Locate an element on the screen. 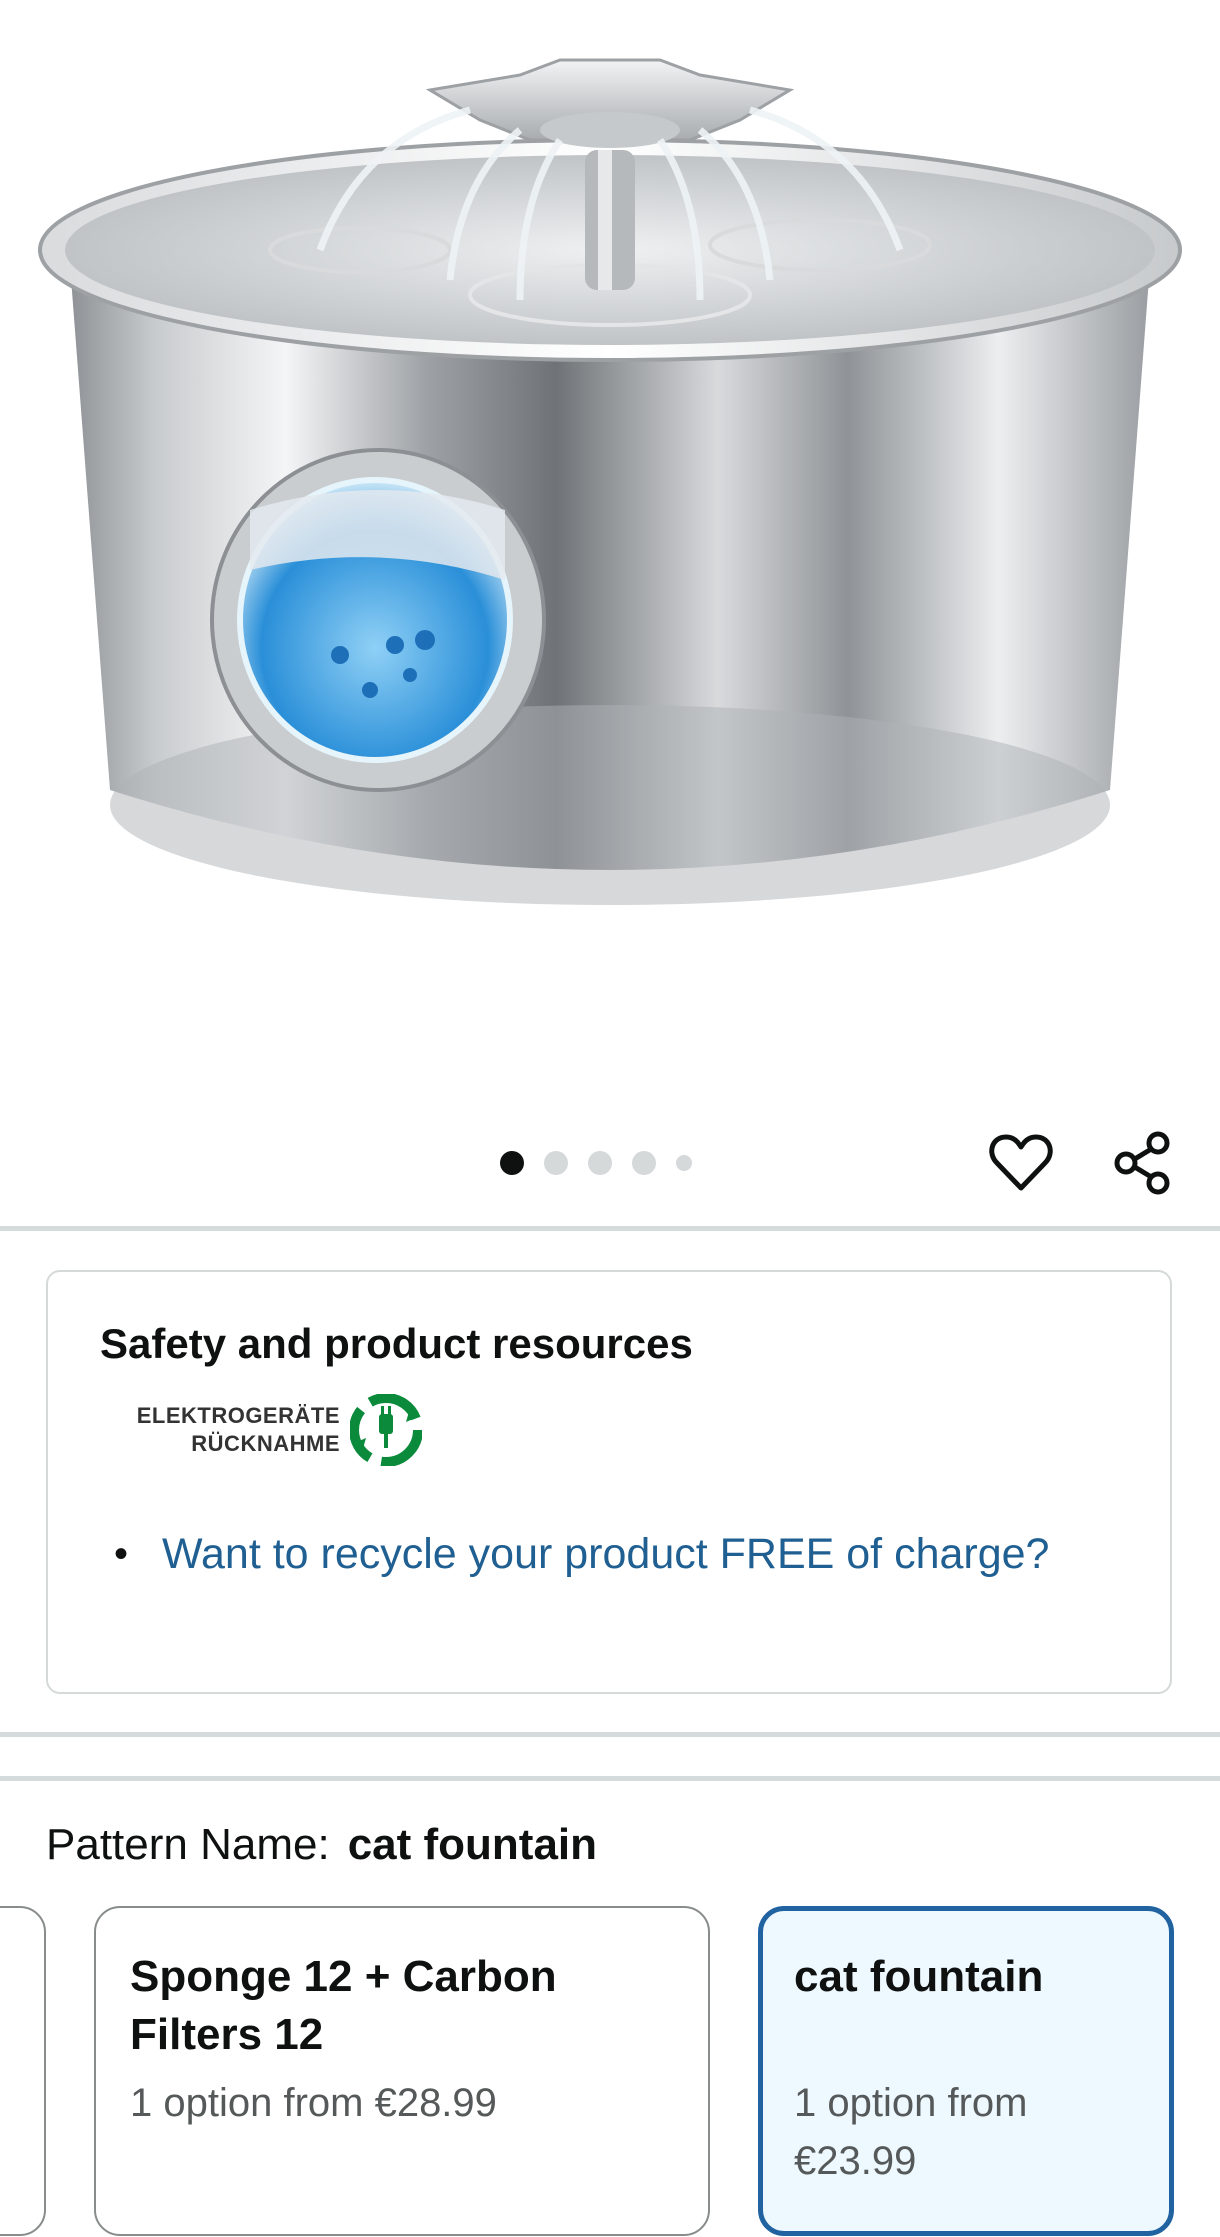  pattern-option-previous is located at coordinates (23, 2071).